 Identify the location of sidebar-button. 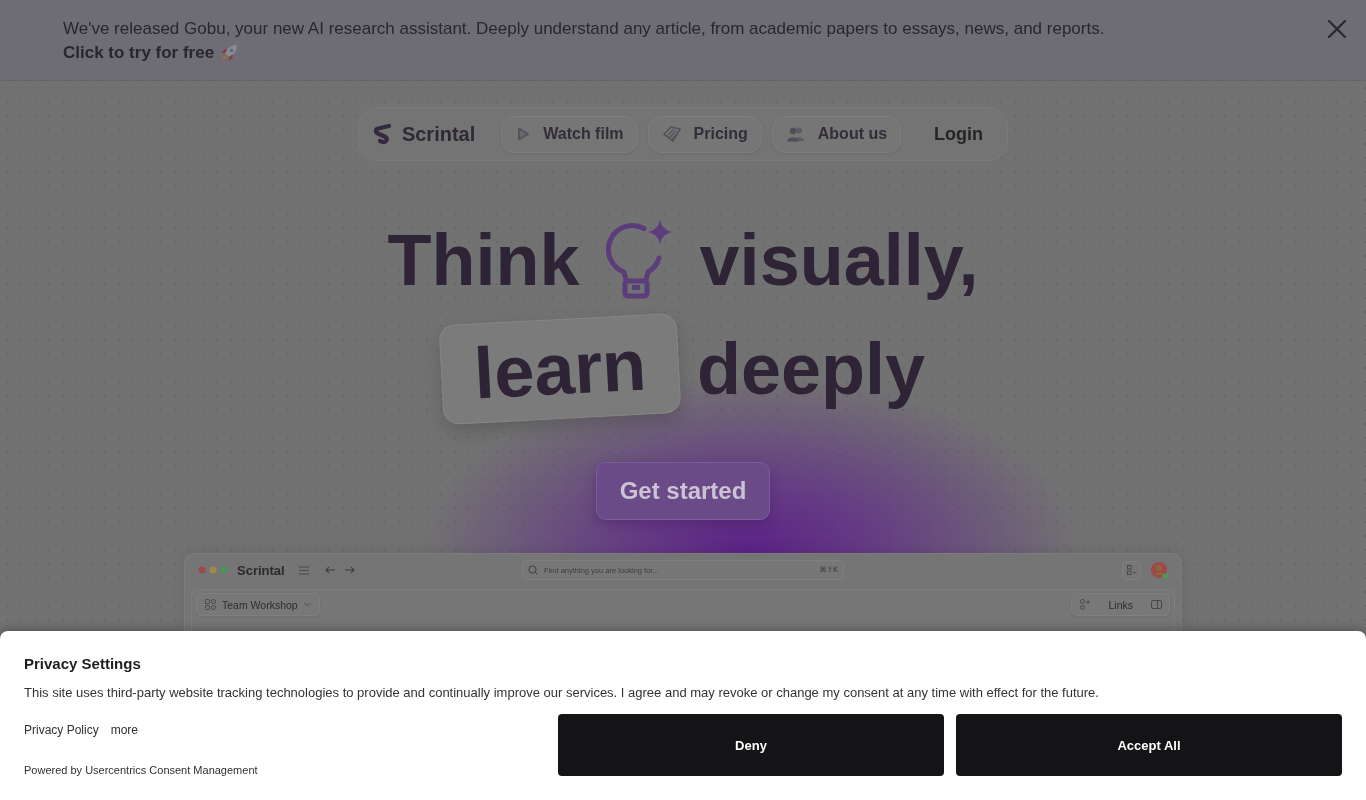
(1156, 604).